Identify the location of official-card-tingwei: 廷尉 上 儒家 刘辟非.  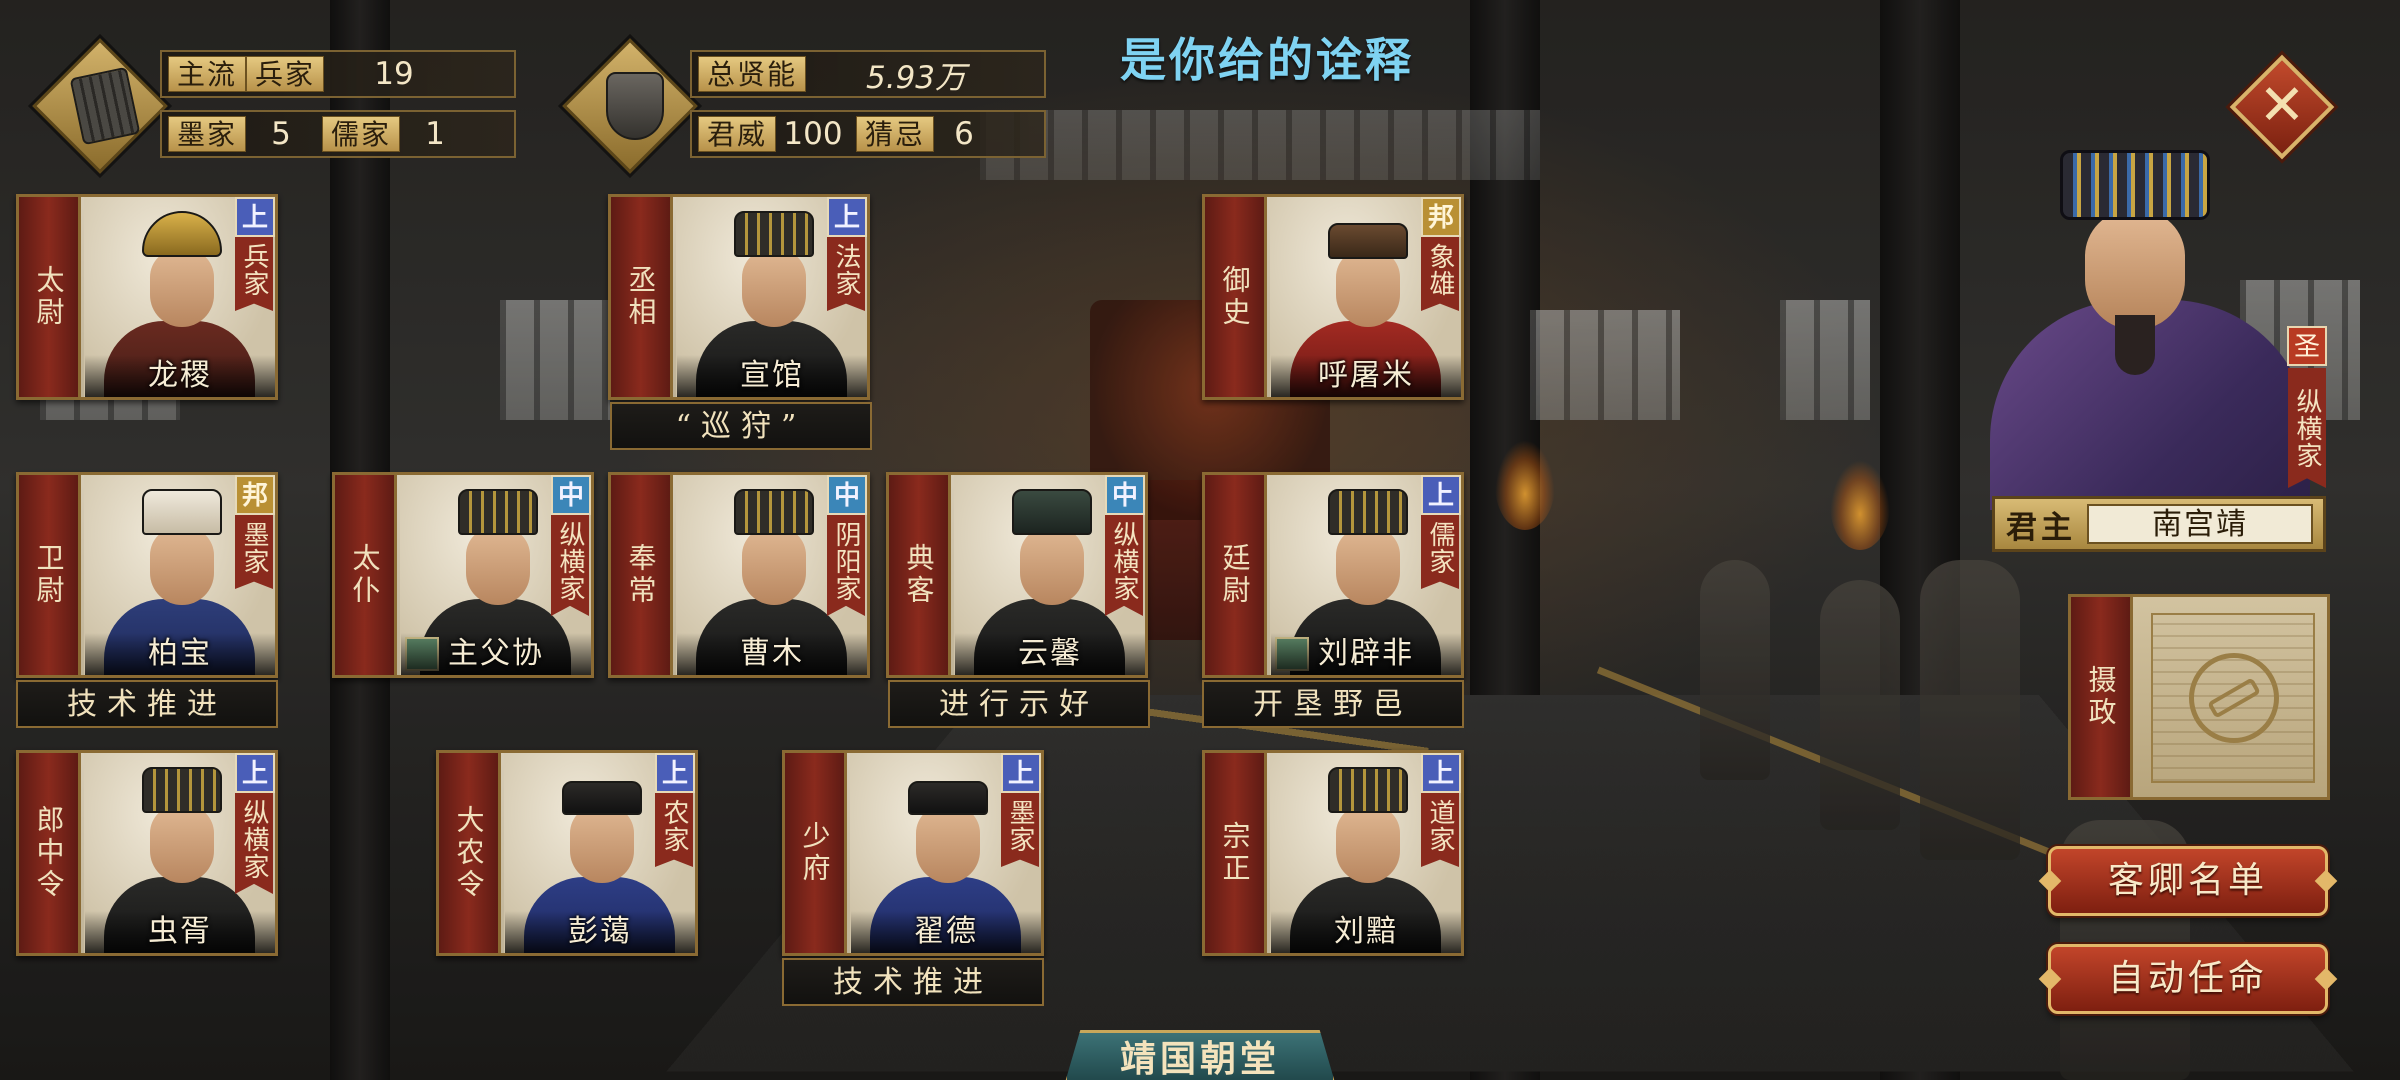
(1333, 575).